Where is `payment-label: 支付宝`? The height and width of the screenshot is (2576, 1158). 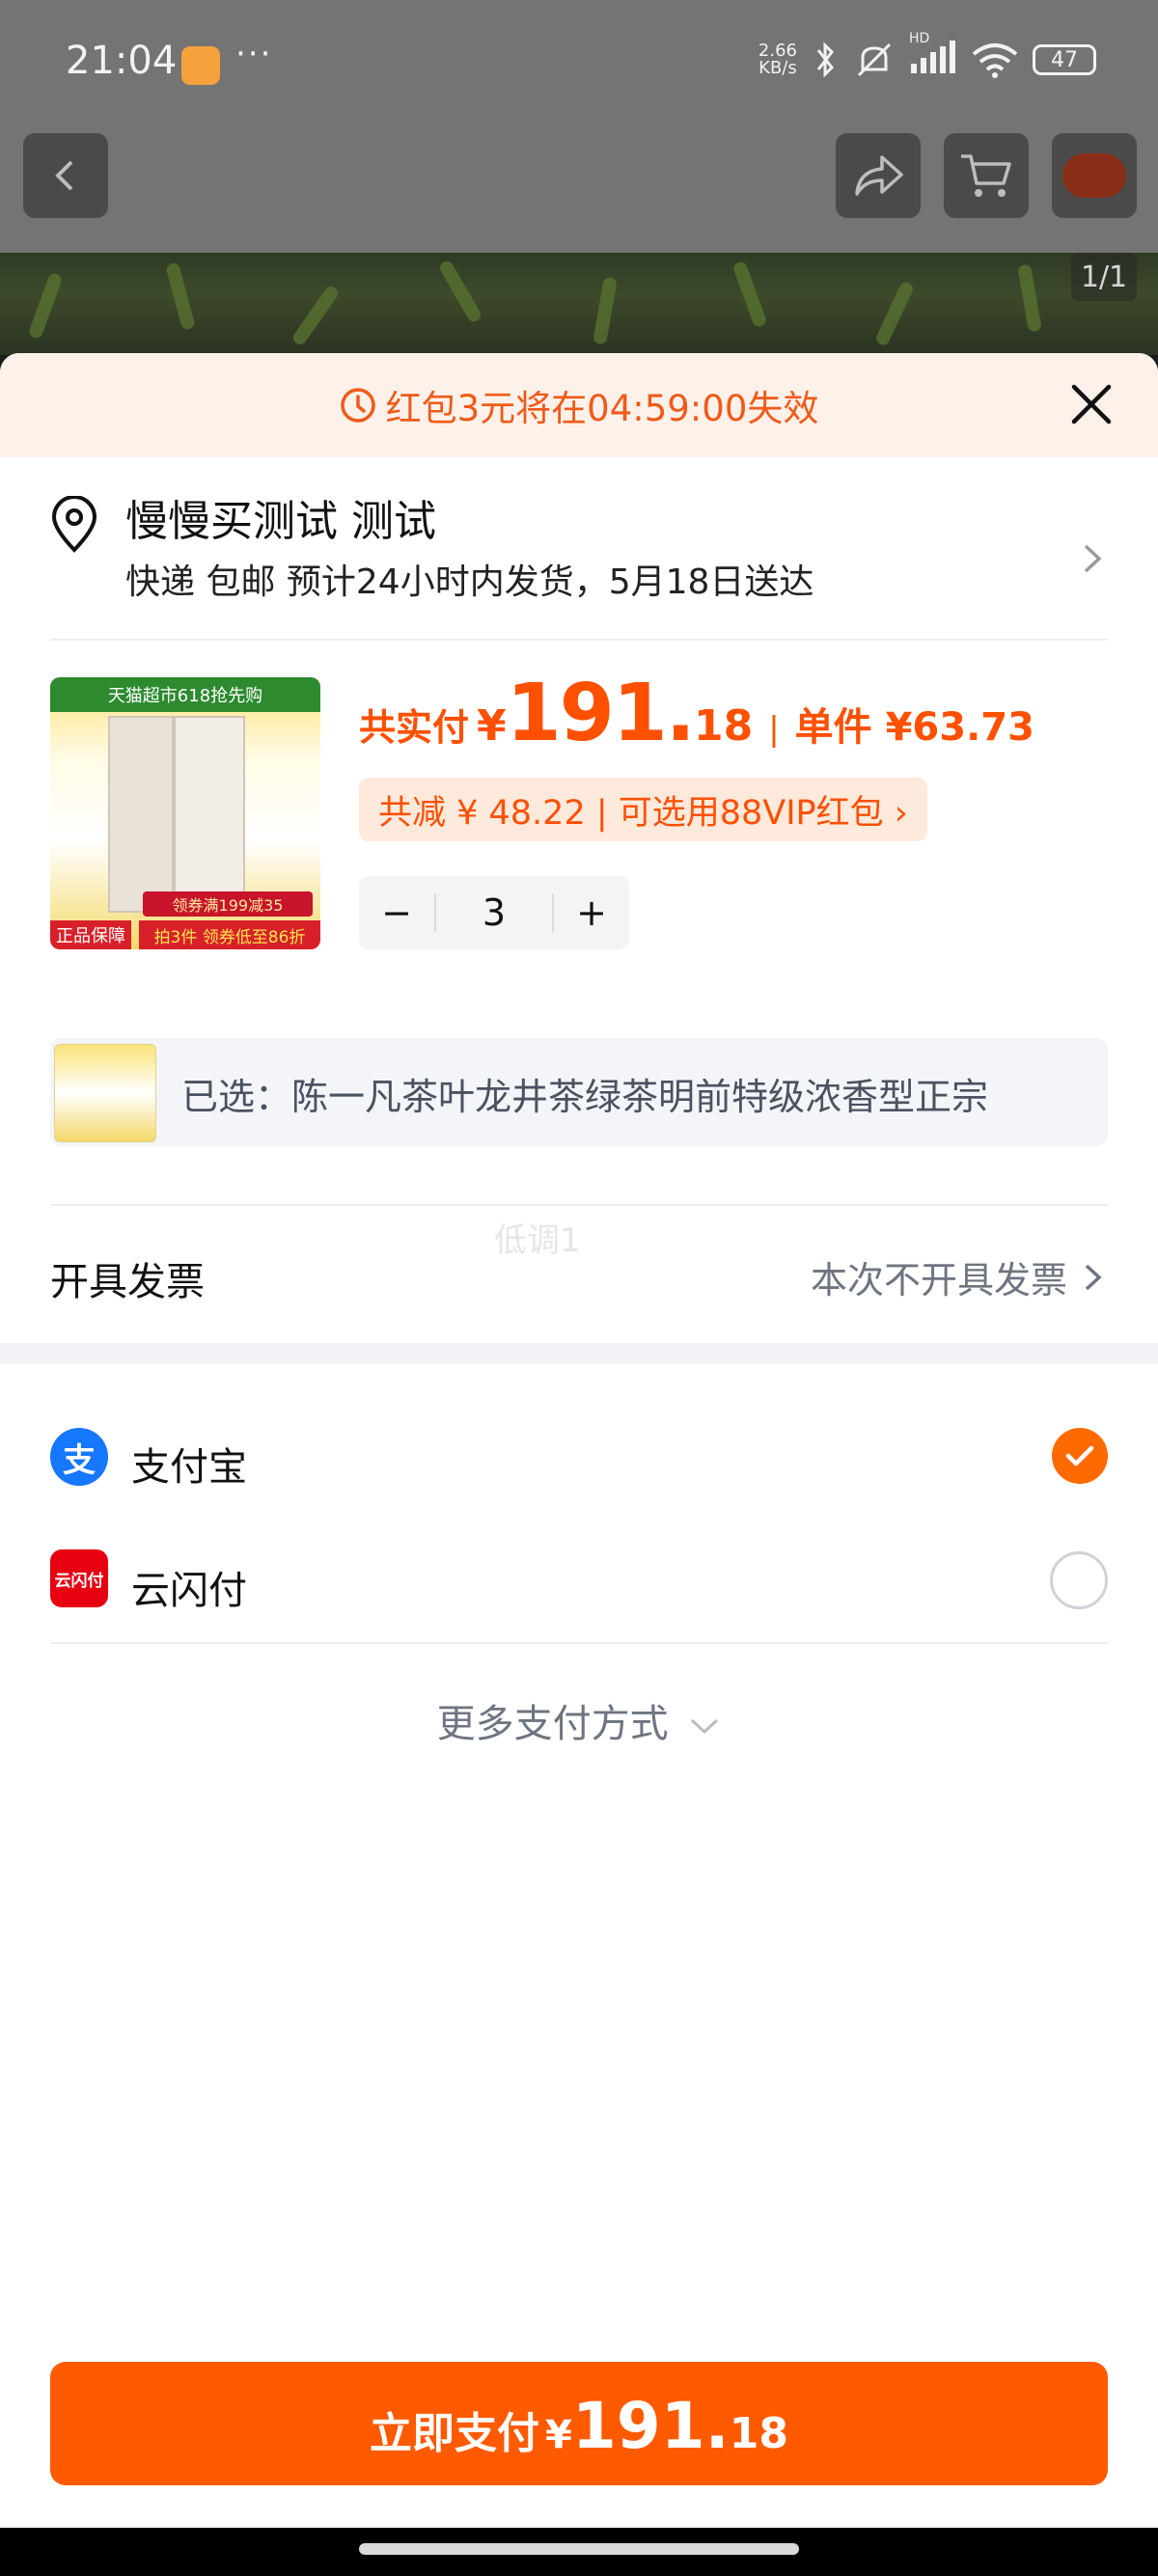 payment-label: 支付宝 is located at coordinates (189, 1467).